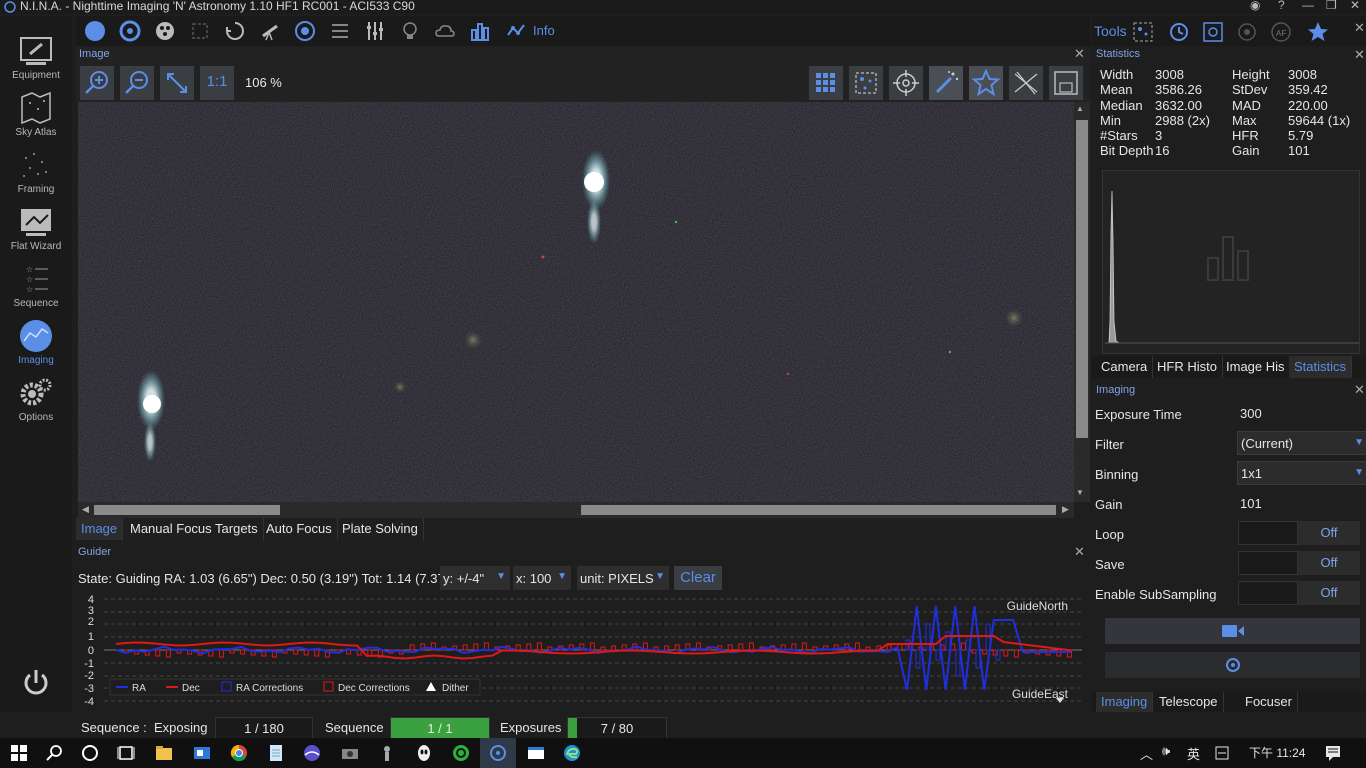  Describe the element at coordinates (1281, 32) in the screenshot. I see `autofocus-icon: AF` at that location.